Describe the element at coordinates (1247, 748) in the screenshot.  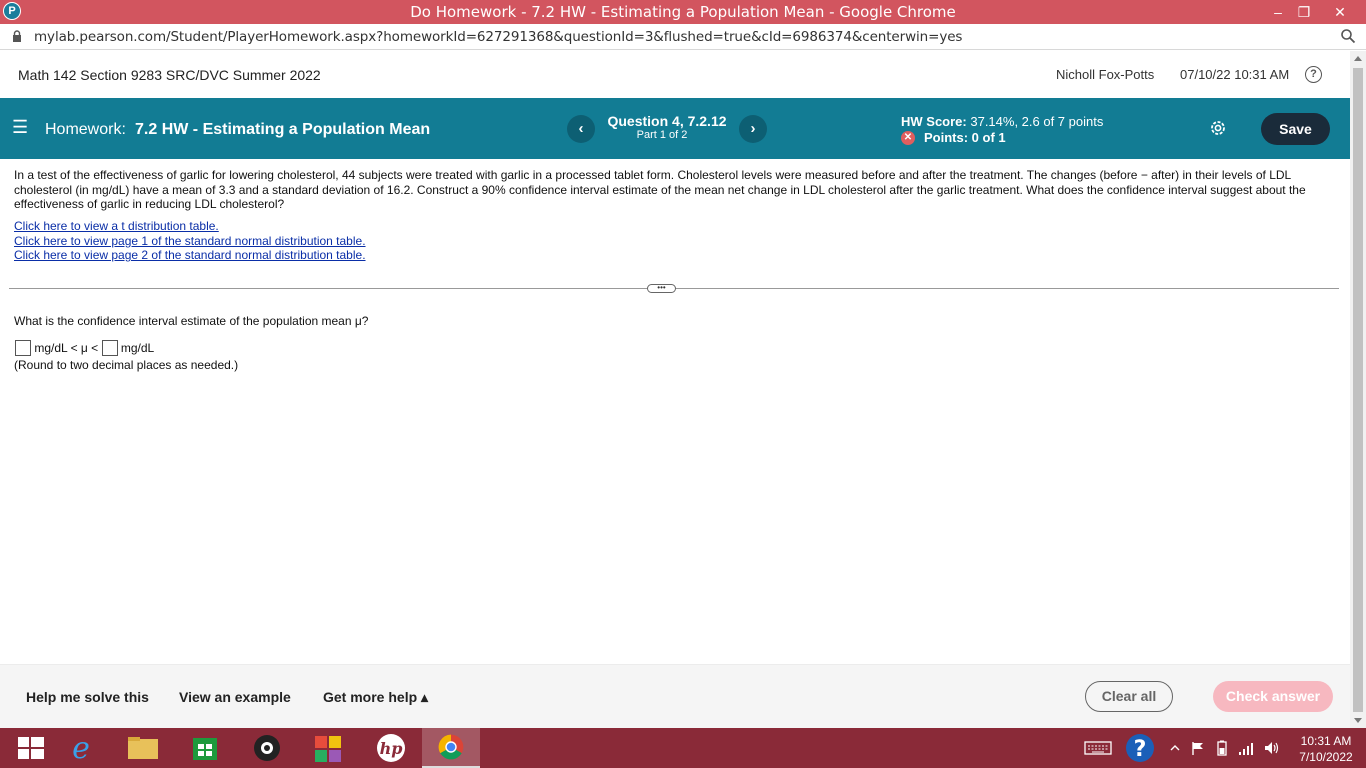
I see `network-icon` at that location.